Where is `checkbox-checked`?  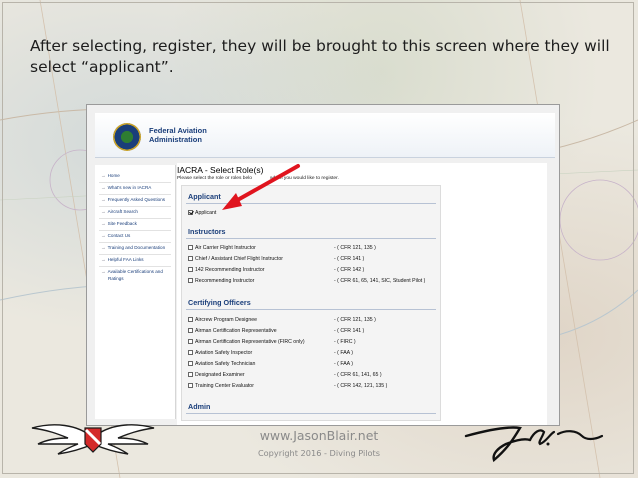
checkbox-checked is located at coordinates (190, 212).